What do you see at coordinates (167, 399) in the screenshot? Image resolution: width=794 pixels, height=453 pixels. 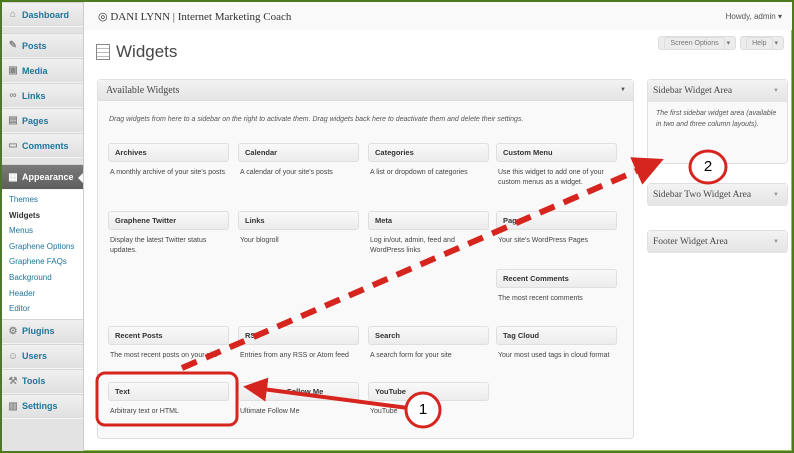 I see `text-widget-highlight-box` at bounding box center [167, 399].